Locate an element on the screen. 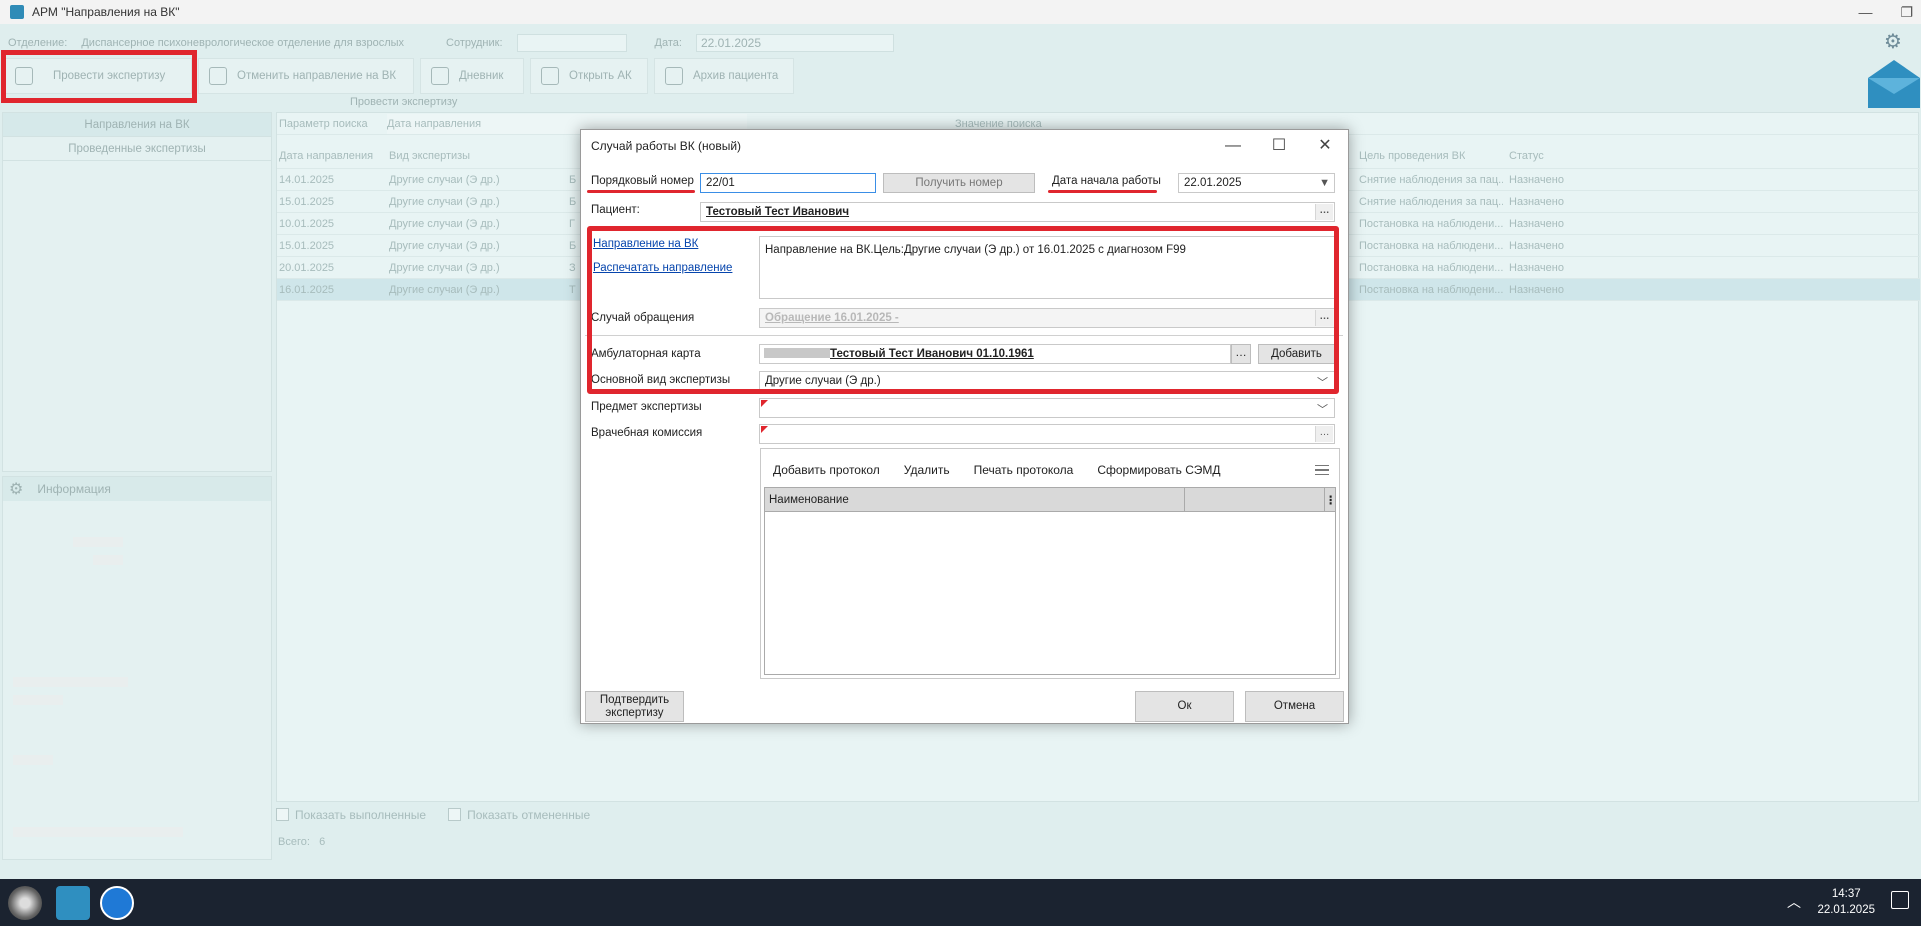 The image size is (1921, 926). diary-button: Дневник is located at coordinates (472, 76).